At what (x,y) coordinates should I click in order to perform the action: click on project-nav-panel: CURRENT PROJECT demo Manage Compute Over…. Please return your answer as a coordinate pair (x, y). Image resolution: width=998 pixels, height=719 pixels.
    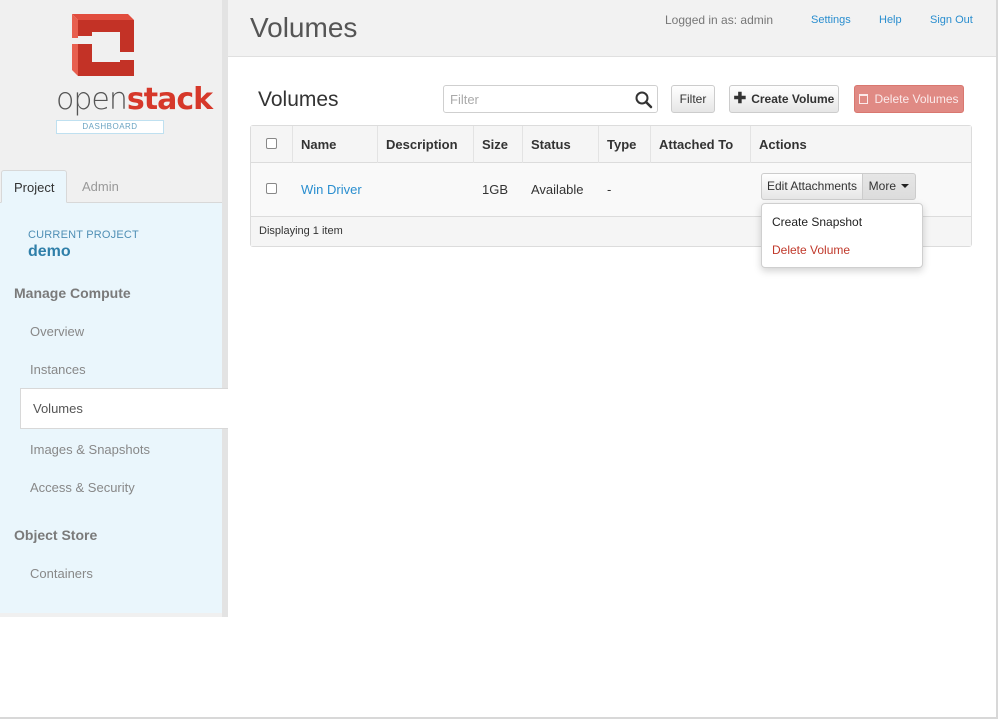
    Looking at the image, I should click on (114, 408).